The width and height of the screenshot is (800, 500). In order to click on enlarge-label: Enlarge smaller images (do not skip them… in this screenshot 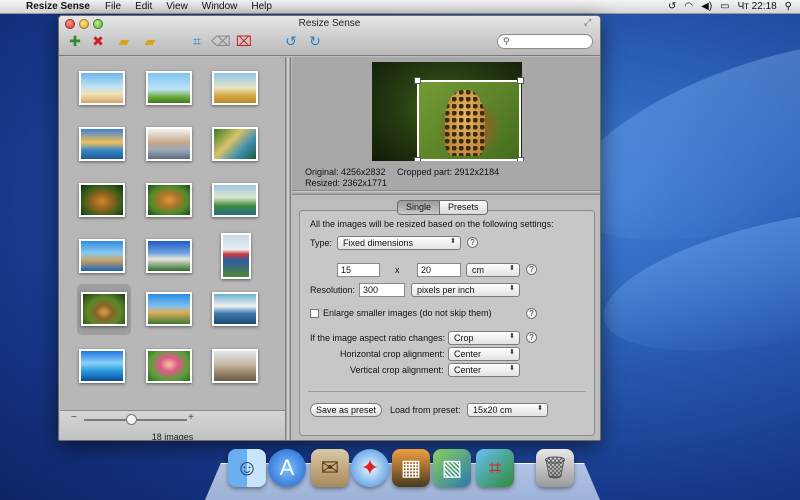, I will do `click(407, 313)`.